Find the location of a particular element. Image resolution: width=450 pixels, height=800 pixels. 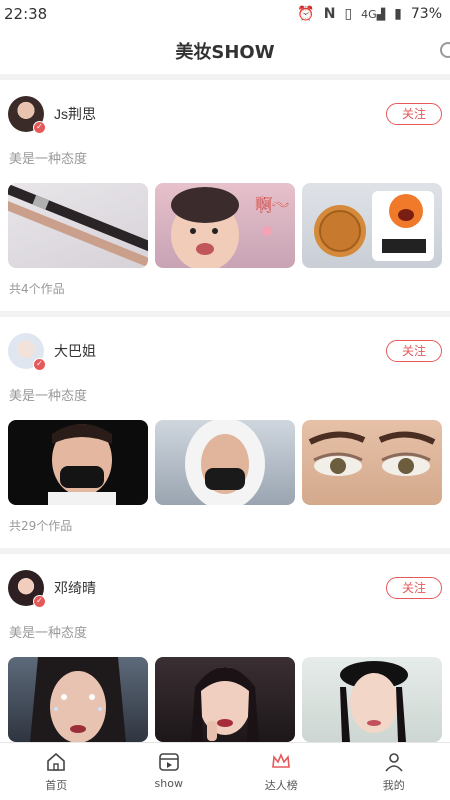

alarm-icon: ⏰ is located at coordinates (306, 14).